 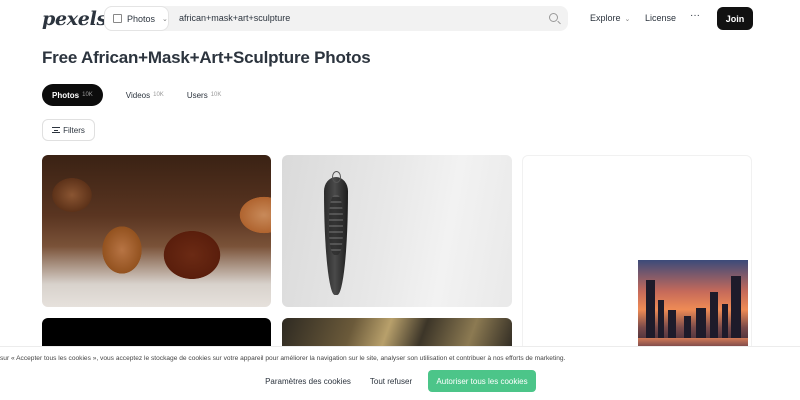 What do you see at coordinates (336, 18) in the screenshot?
I see `search-bar: Photos ⌄ african+mask+art+sculpture` at bounding box center [336, 18].